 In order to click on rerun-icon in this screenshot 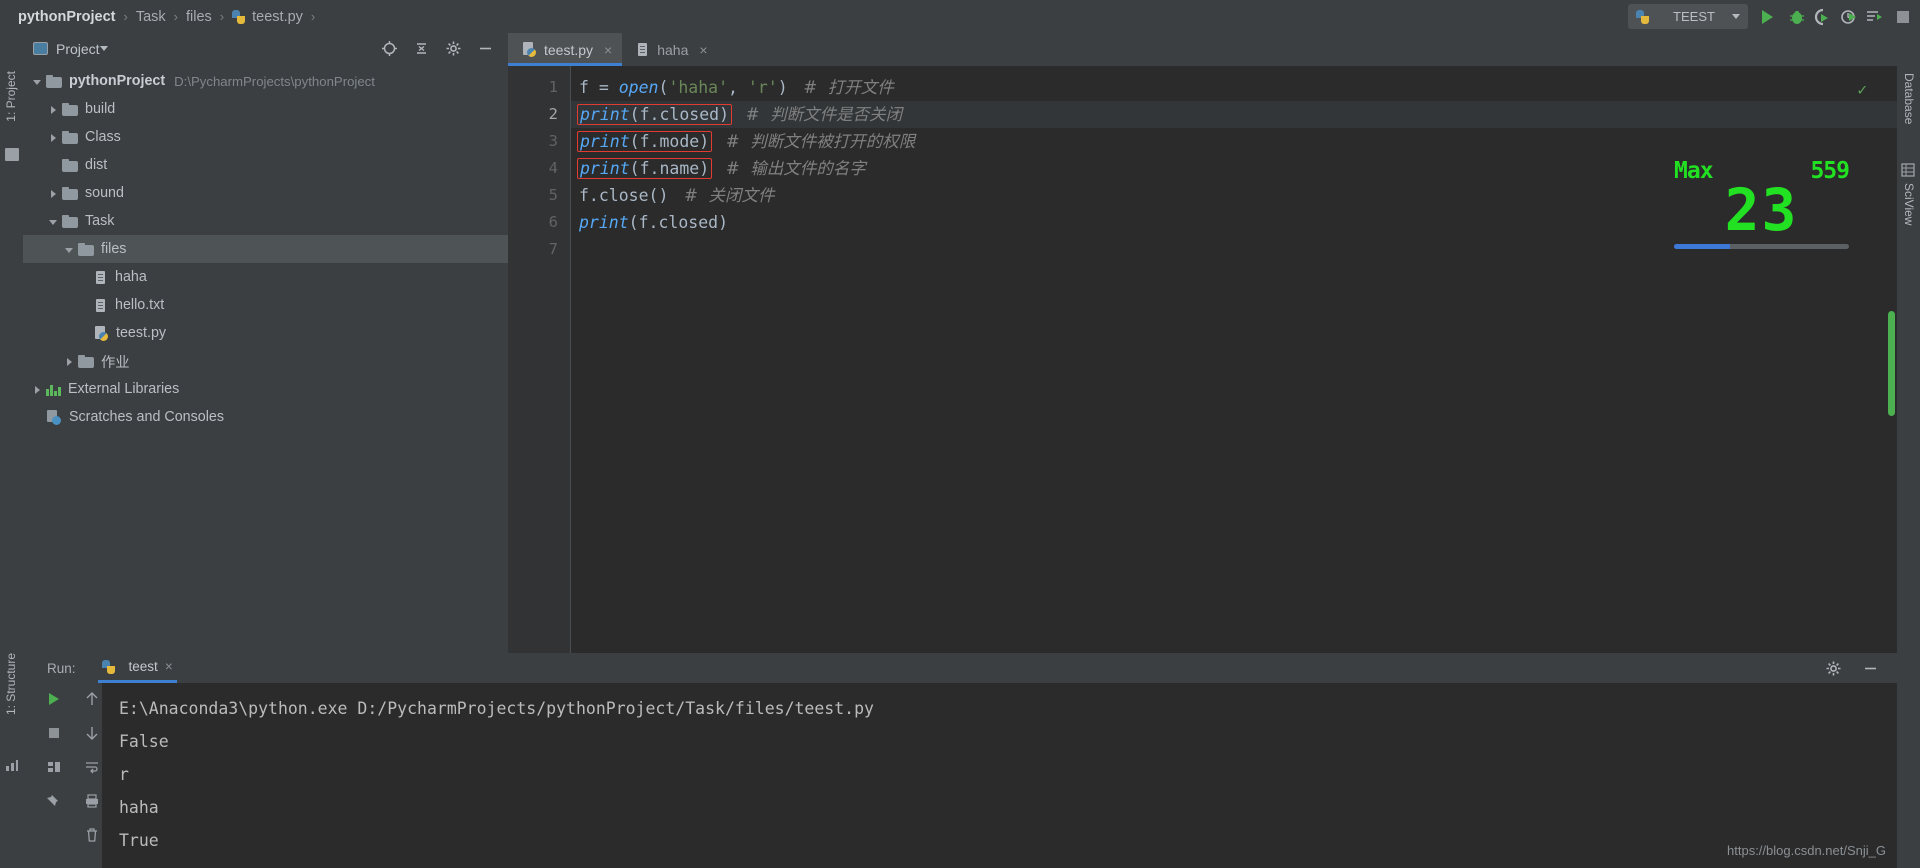, I will do `click(56, 701)`.